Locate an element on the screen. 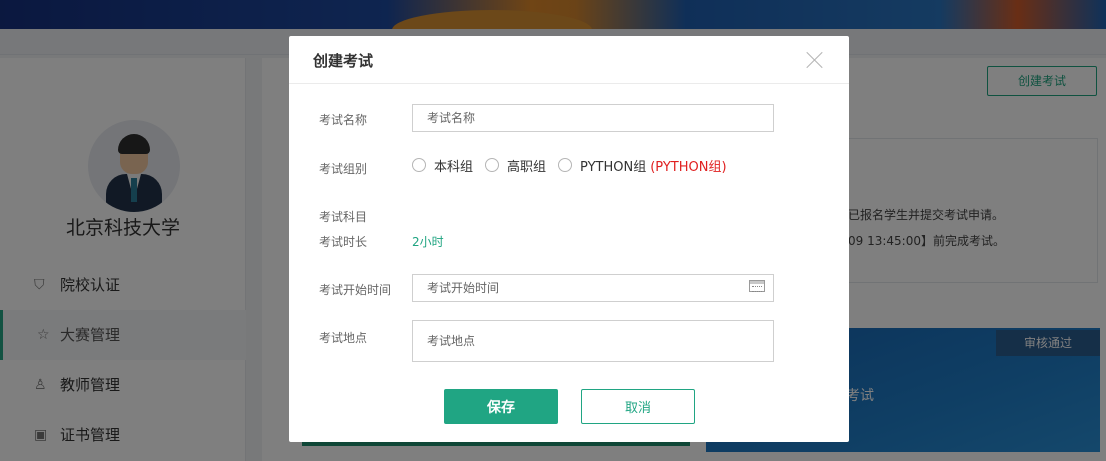 The width and height of the screenshot is (1106, 461). exam-subject-label: 考试科目 is located at coordinates (343, 217).